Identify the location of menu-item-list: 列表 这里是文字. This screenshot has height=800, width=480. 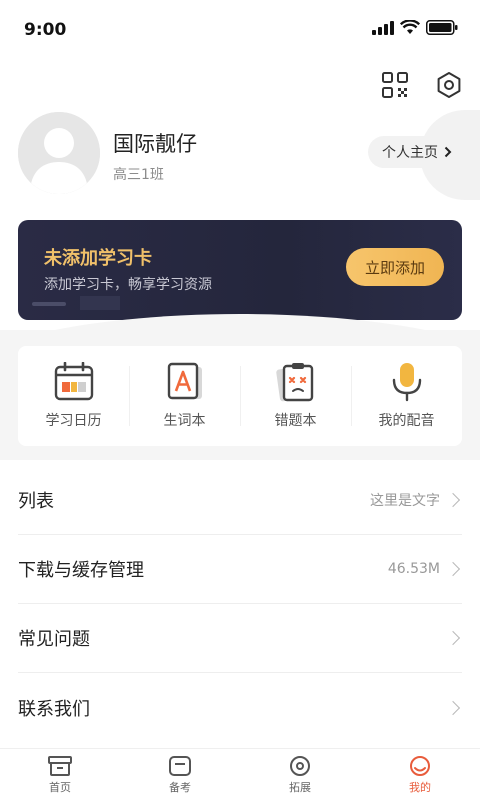
(240, 500).